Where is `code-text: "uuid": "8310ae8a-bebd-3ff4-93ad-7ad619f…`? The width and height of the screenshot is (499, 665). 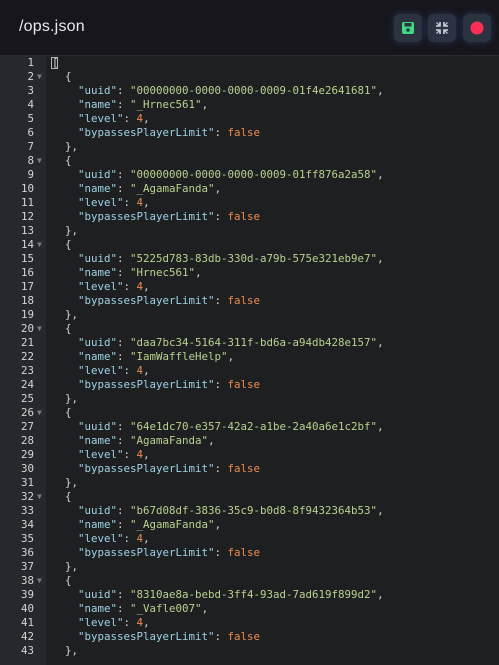
code-text: "uuid": "8310ae8a-bebd-3ff4-93ad-7ad619f… is located at coordinates (231, 594).